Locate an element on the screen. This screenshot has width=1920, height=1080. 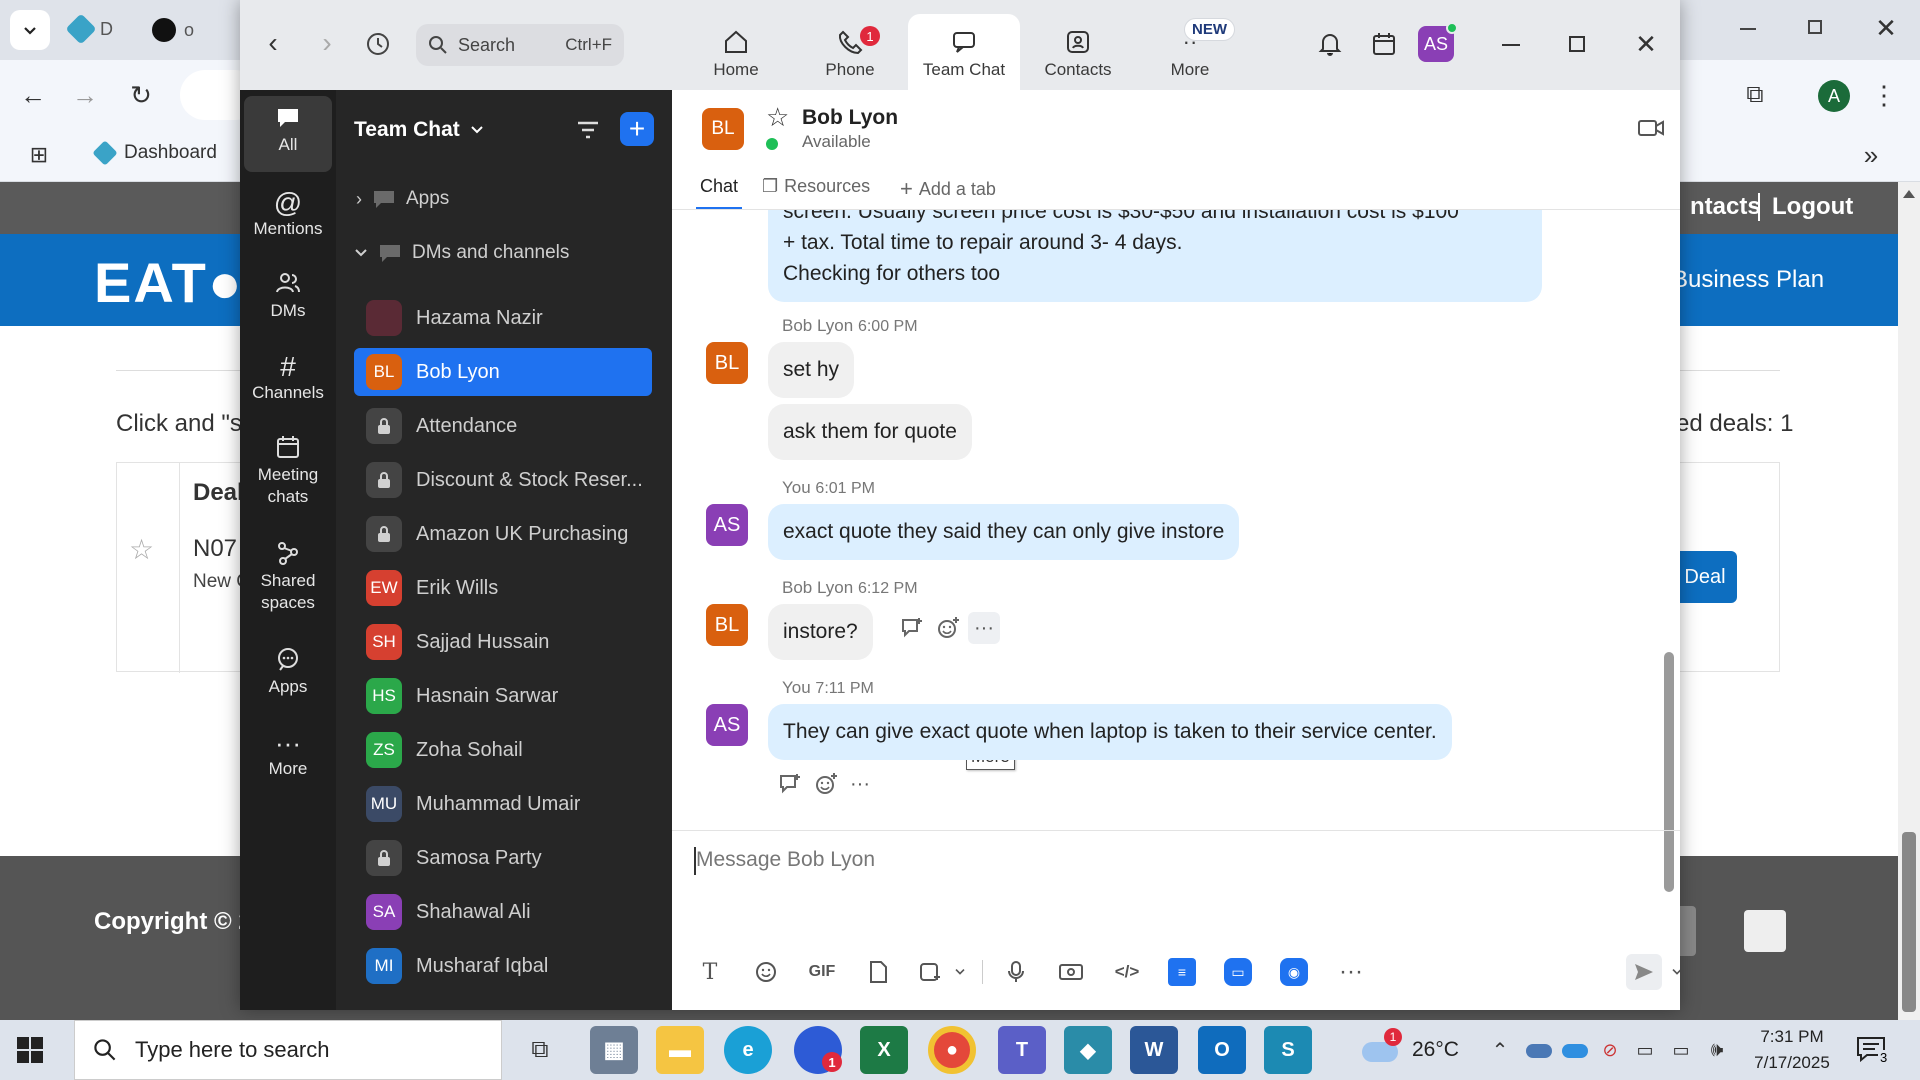
logout-link: Logout is located at coordinates (1805, 207).